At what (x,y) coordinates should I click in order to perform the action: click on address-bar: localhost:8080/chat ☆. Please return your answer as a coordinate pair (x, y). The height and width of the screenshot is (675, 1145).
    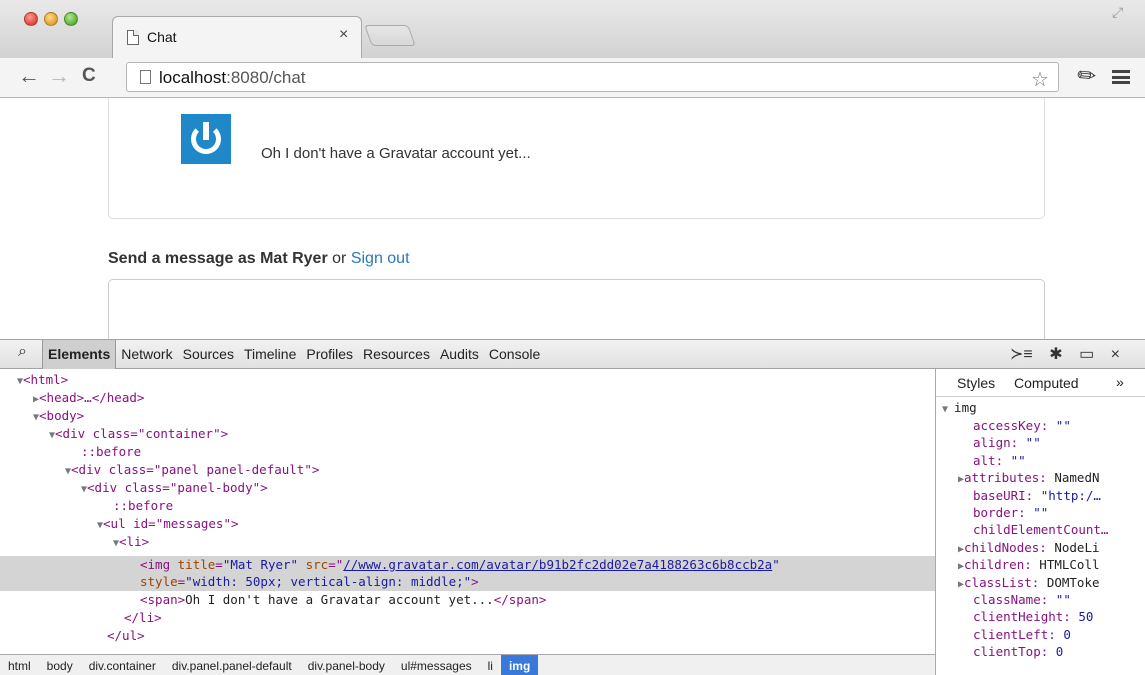
    Looking at the image, I should click on (592, 77).